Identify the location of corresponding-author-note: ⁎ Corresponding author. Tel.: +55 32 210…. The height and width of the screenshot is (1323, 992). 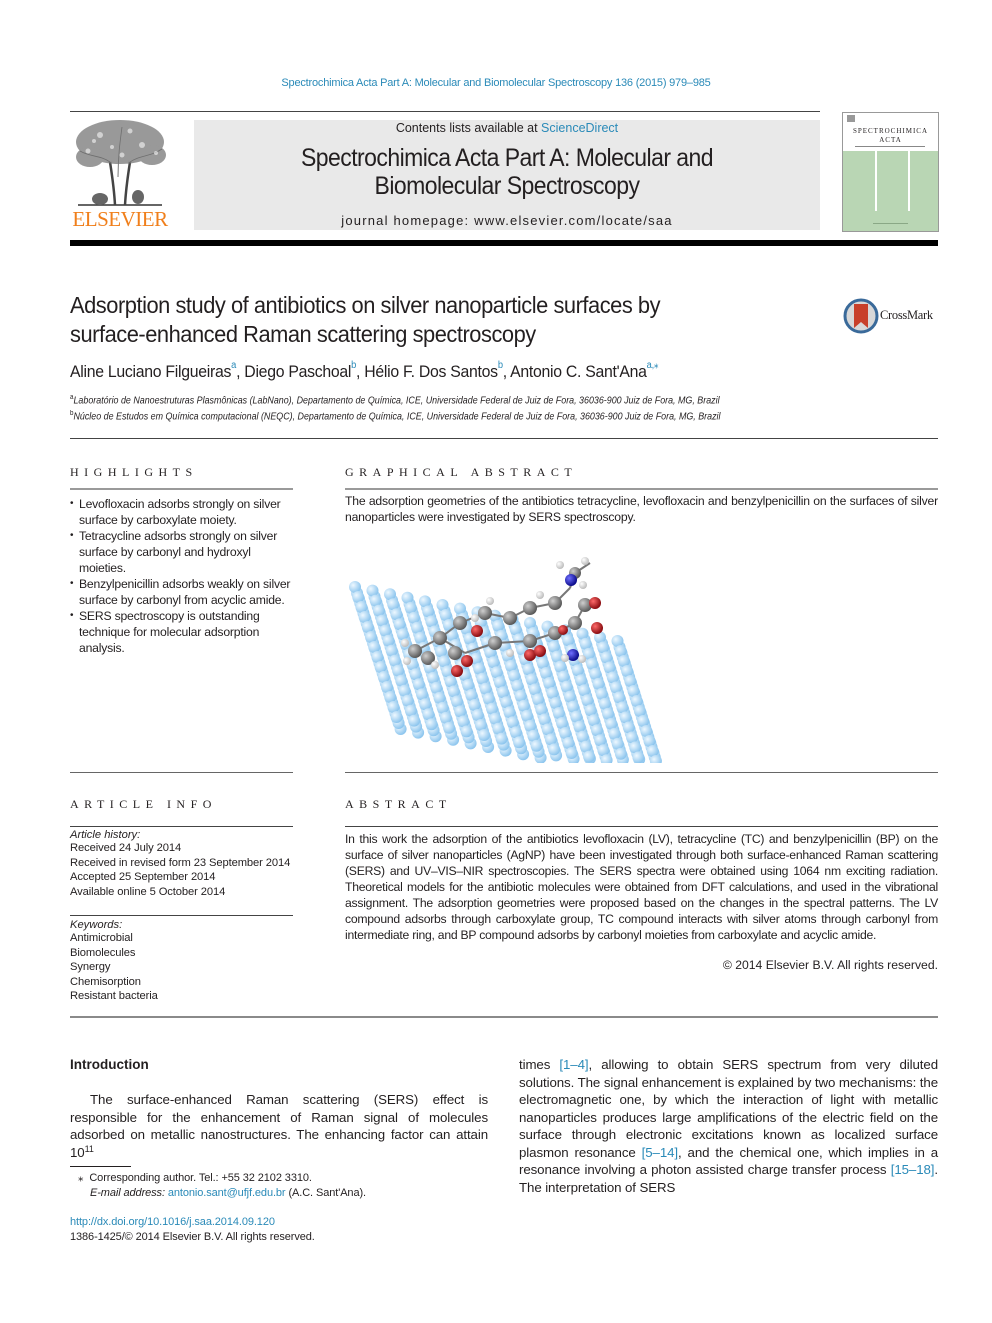
(195, 1177).